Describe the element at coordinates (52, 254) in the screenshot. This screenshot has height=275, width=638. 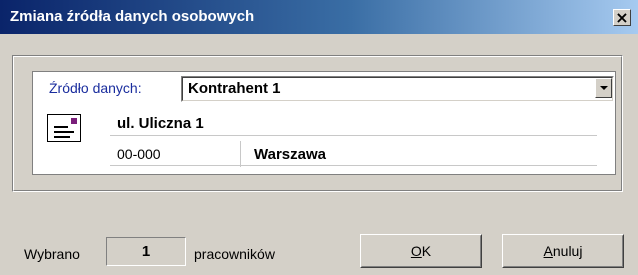
I see `selected-prefix-label: Wybrano` at that location.